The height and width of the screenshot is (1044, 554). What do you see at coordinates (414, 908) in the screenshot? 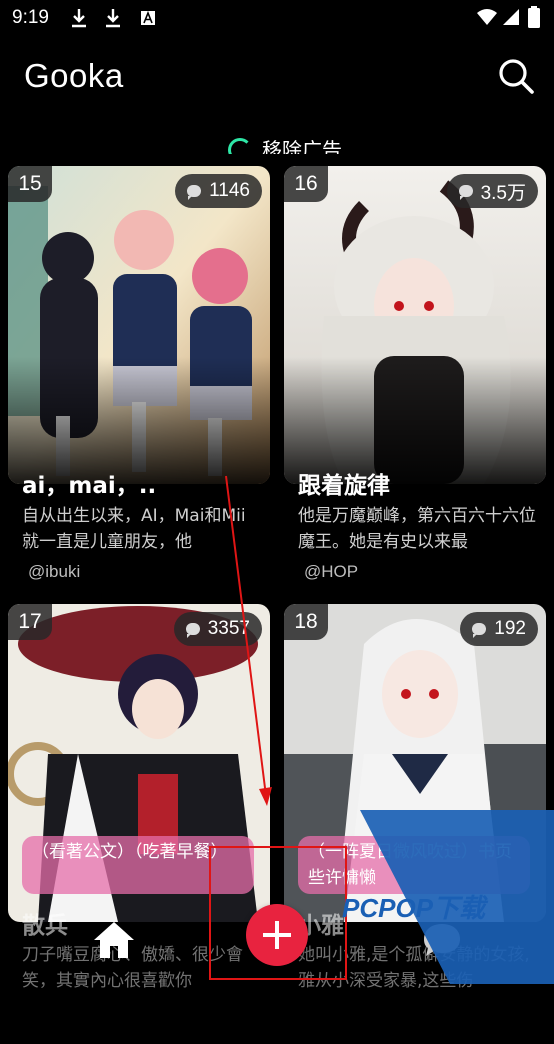
I see `watermark-text: PCPOP下载` at bounding box center [414, 908].